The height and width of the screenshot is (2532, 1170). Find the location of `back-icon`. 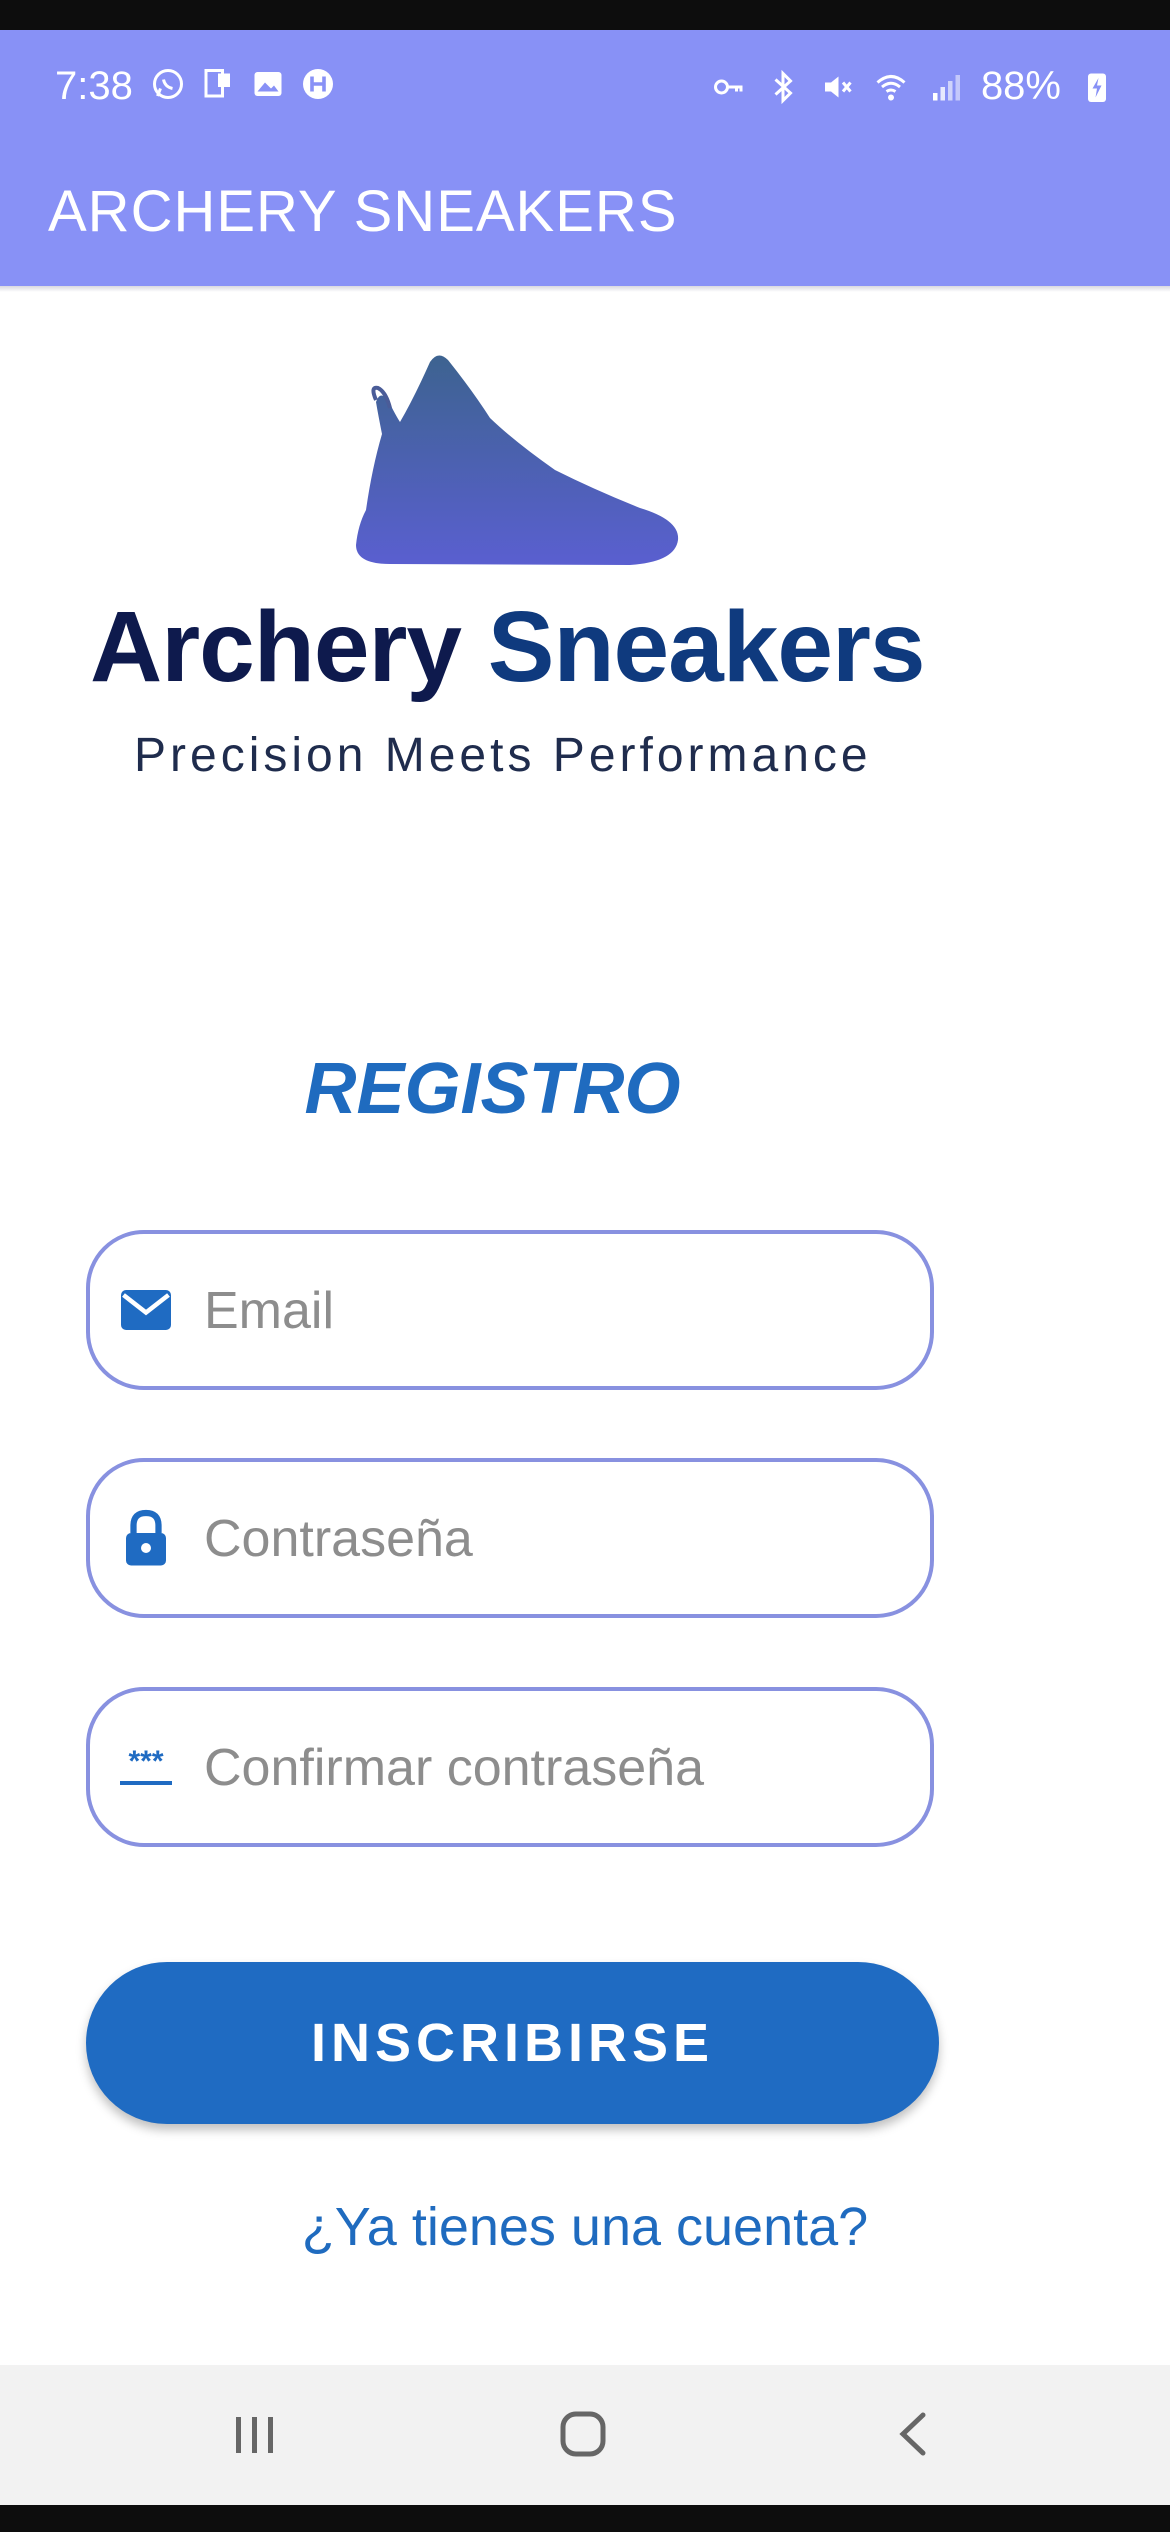

back-icon is located at coordinates (913, 2434).